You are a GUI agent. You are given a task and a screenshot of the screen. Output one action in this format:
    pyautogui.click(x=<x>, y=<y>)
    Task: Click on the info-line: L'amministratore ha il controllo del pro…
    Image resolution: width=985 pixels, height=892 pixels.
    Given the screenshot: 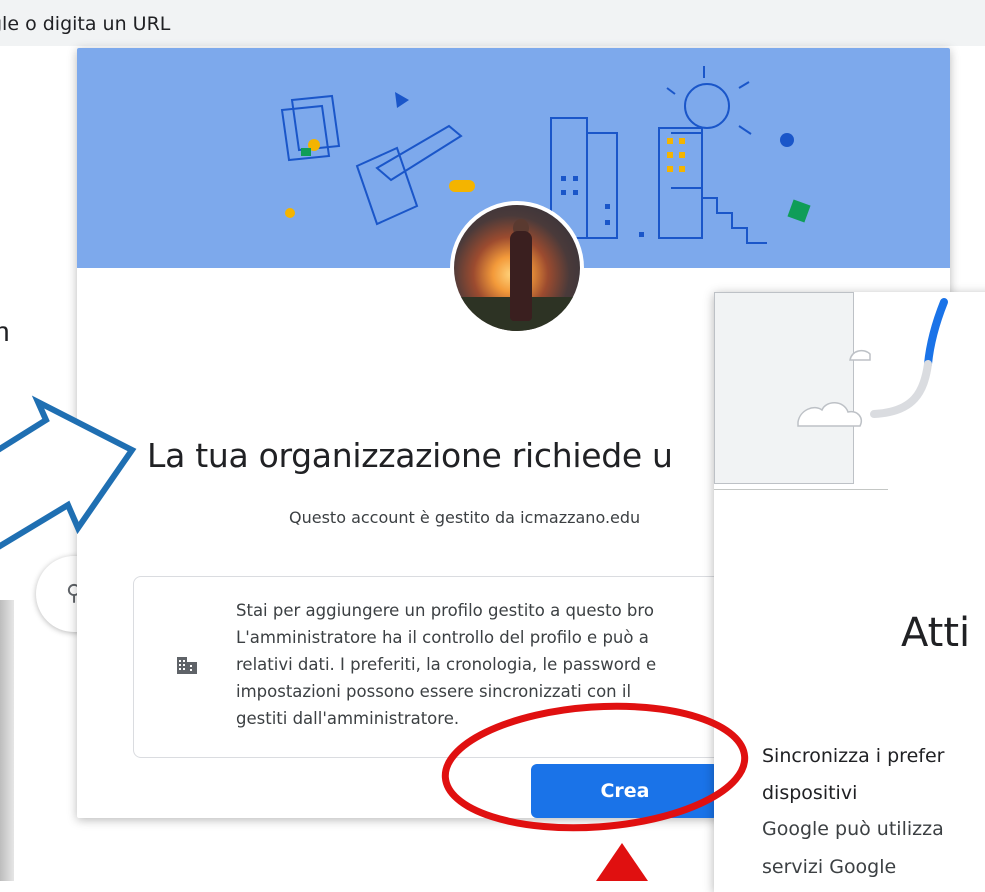 What is the action you would take?
    pyautogui.click(x=442, y=637)
    